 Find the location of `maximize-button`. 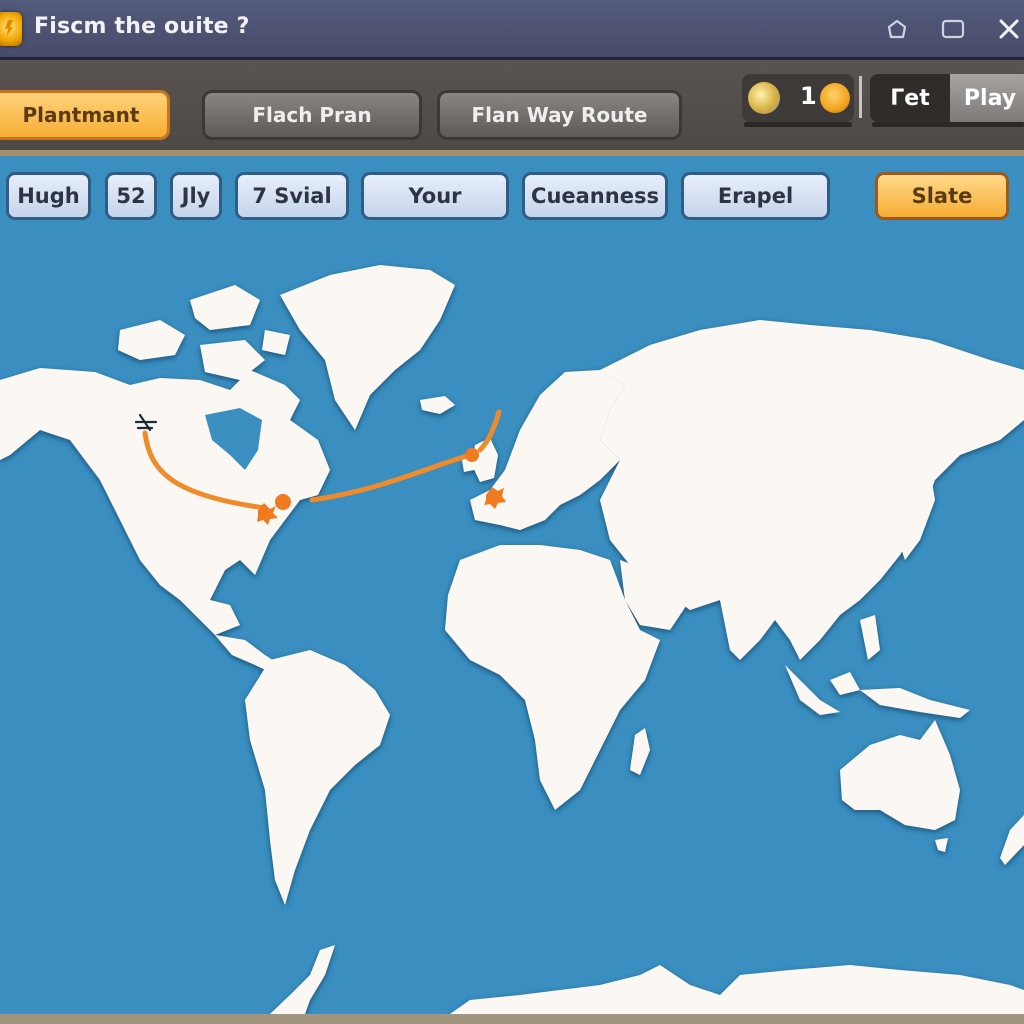

maximize-button is located at coordinates (953, 29).